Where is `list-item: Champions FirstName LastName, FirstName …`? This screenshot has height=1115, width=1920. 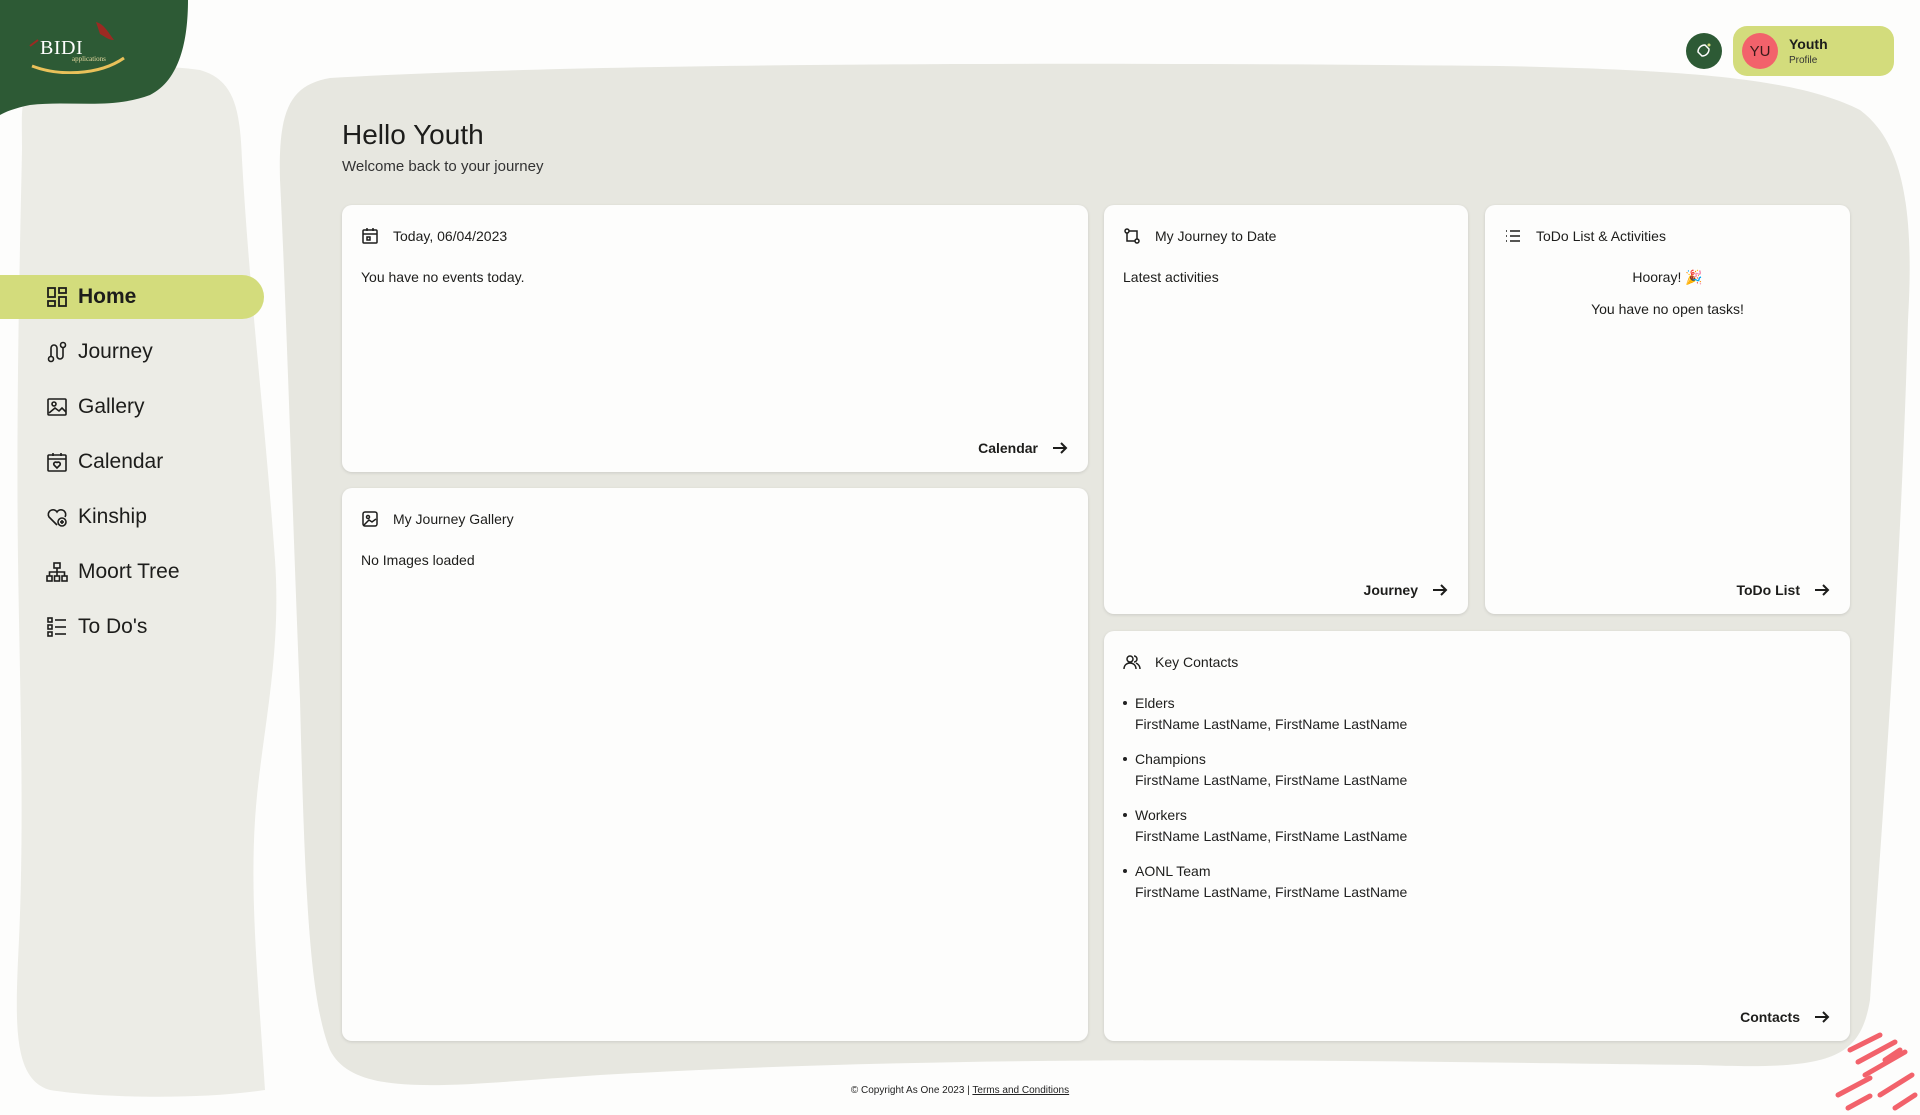
list-item: Champions FirstName LastName, FirstName … is located at coordinates (1265, 769).